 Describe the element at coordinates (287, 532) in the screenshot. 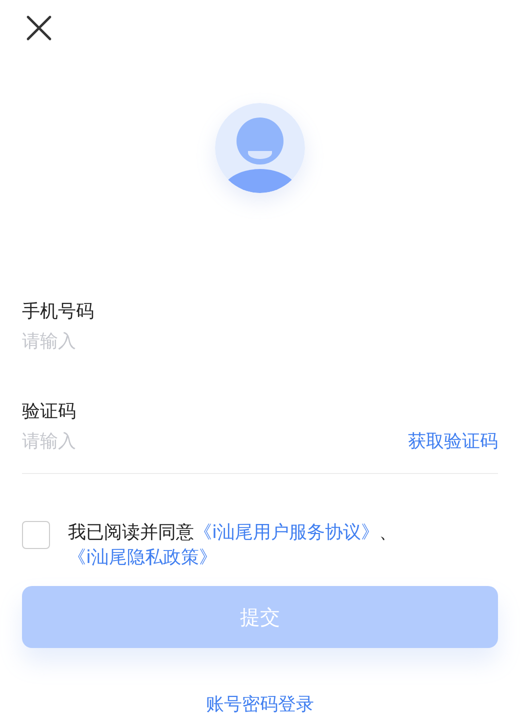

I see `agreement-link: 《i汕尾用户服务协议》` at that location.